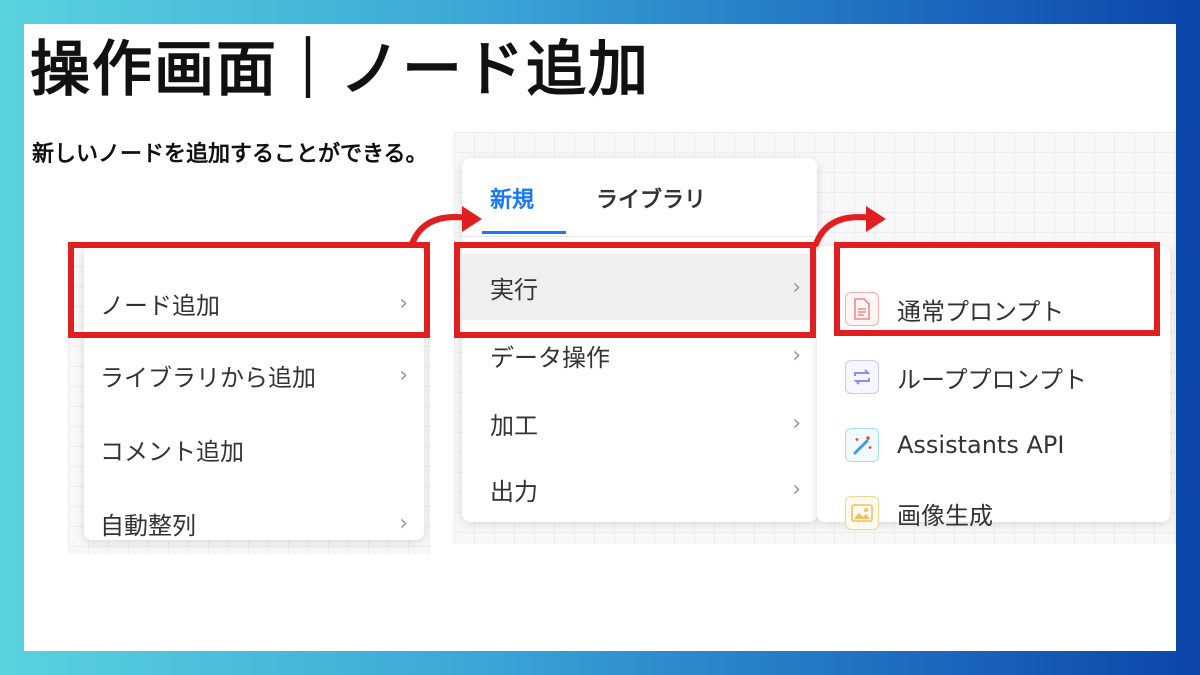 Image resolution: width=1200 pixels, height=675 pixels. I want to click on menu-item-loop-prompt: ループプロンプト, so click(993, 377).